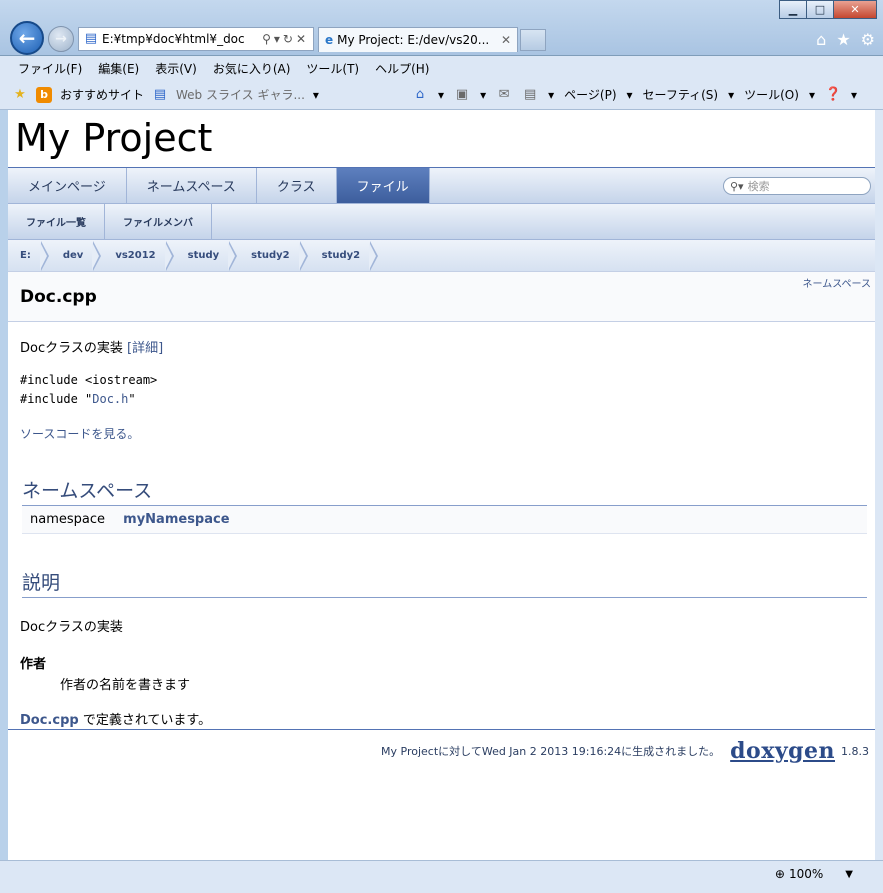  What do you see at coordinates (420, 95) in the screenshot?
I see `home-cmd-icon: ⌂` at bounding box center [420, 95].